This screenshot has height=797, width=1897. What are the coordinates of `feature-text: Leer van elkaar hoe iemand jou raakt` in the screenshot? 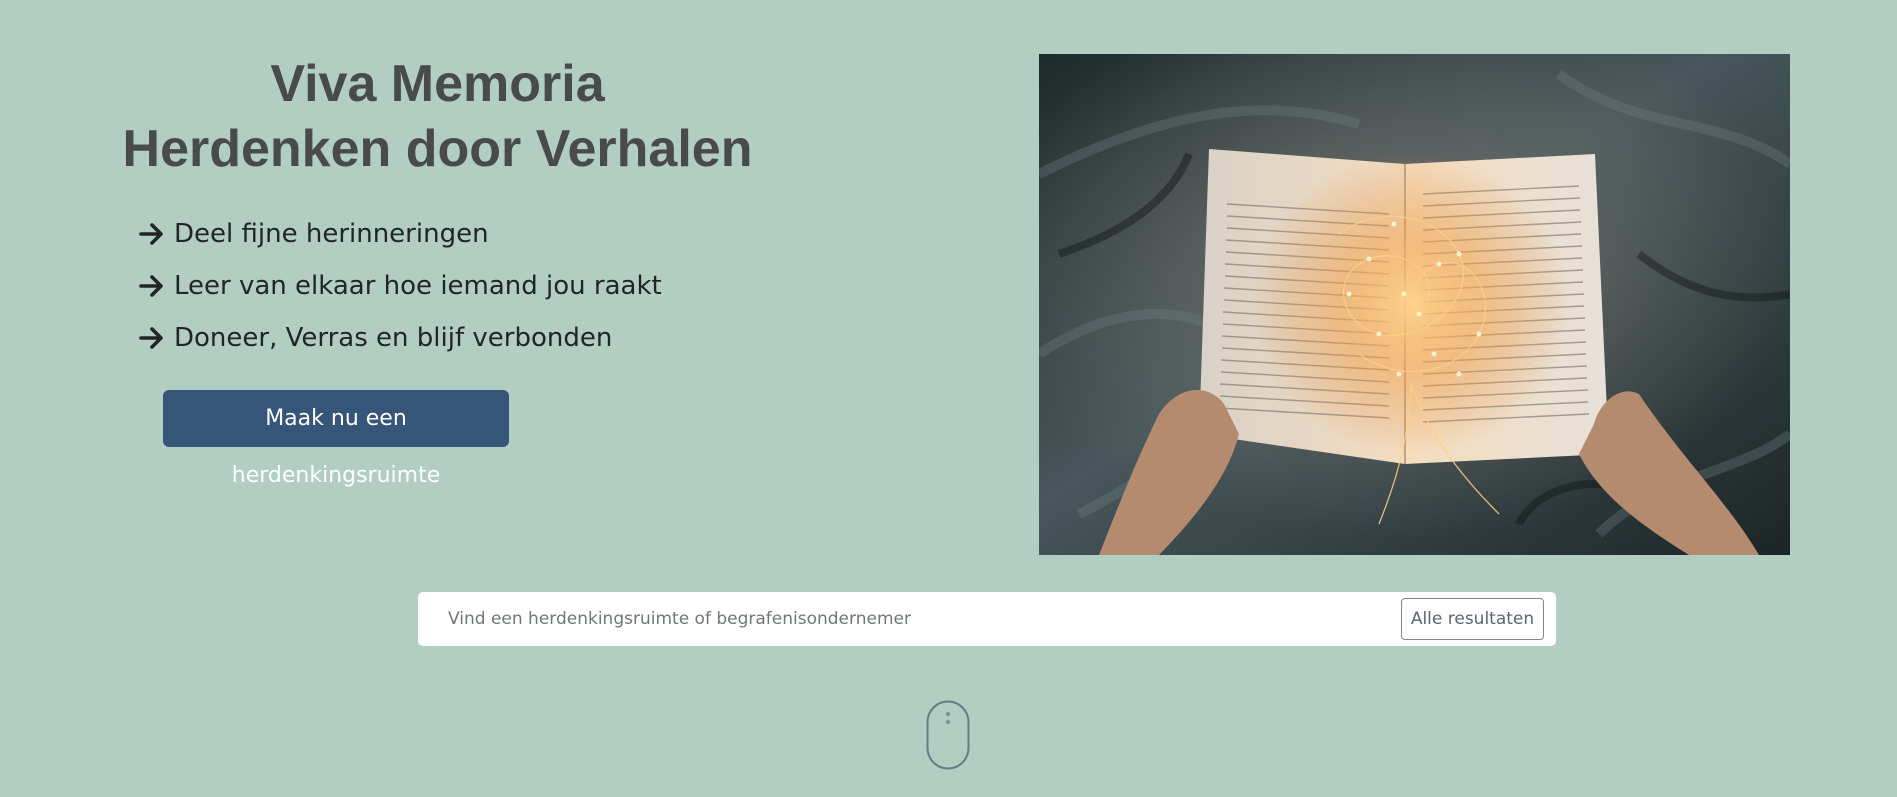 It's located at (418, 286).